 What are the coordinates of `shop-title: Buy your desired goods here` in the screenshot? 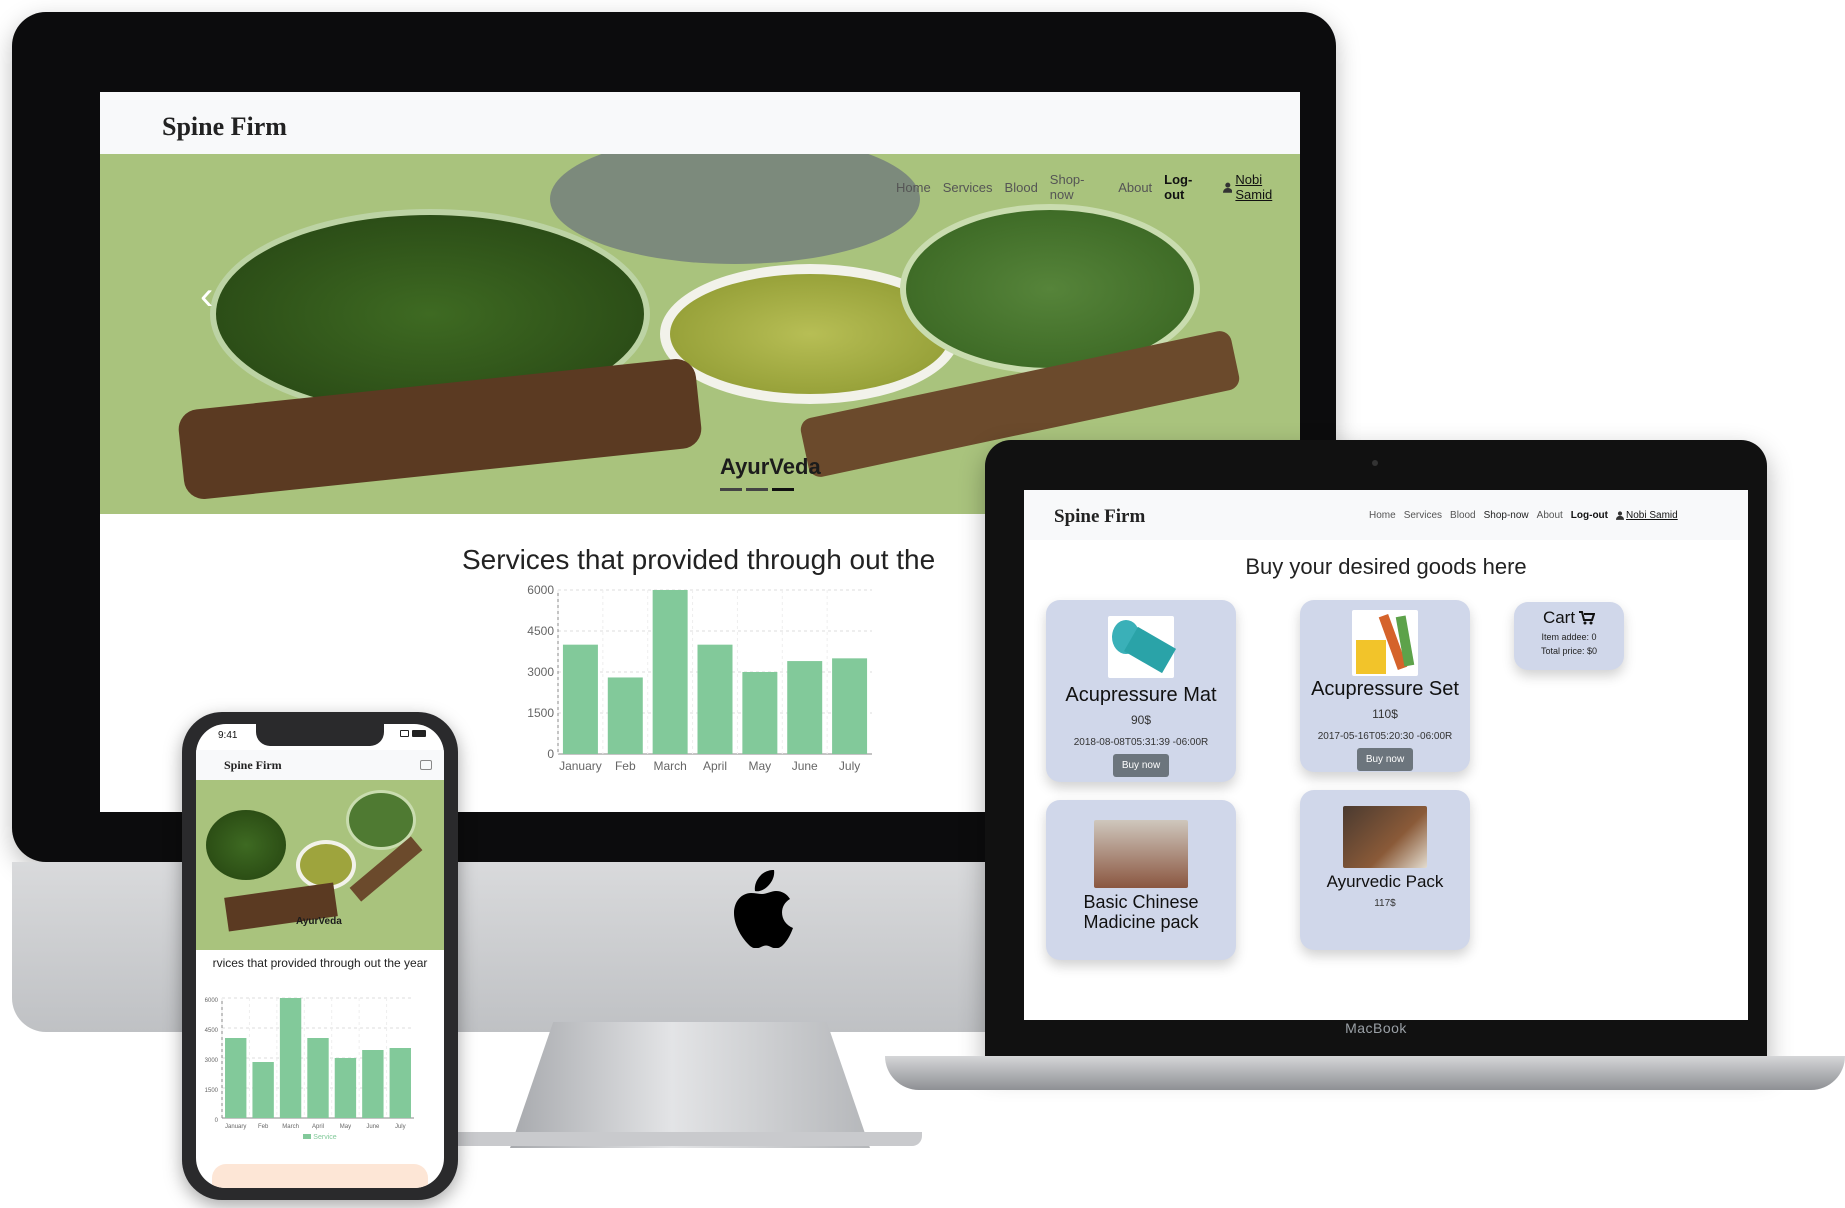 It's located at (1386, 566).